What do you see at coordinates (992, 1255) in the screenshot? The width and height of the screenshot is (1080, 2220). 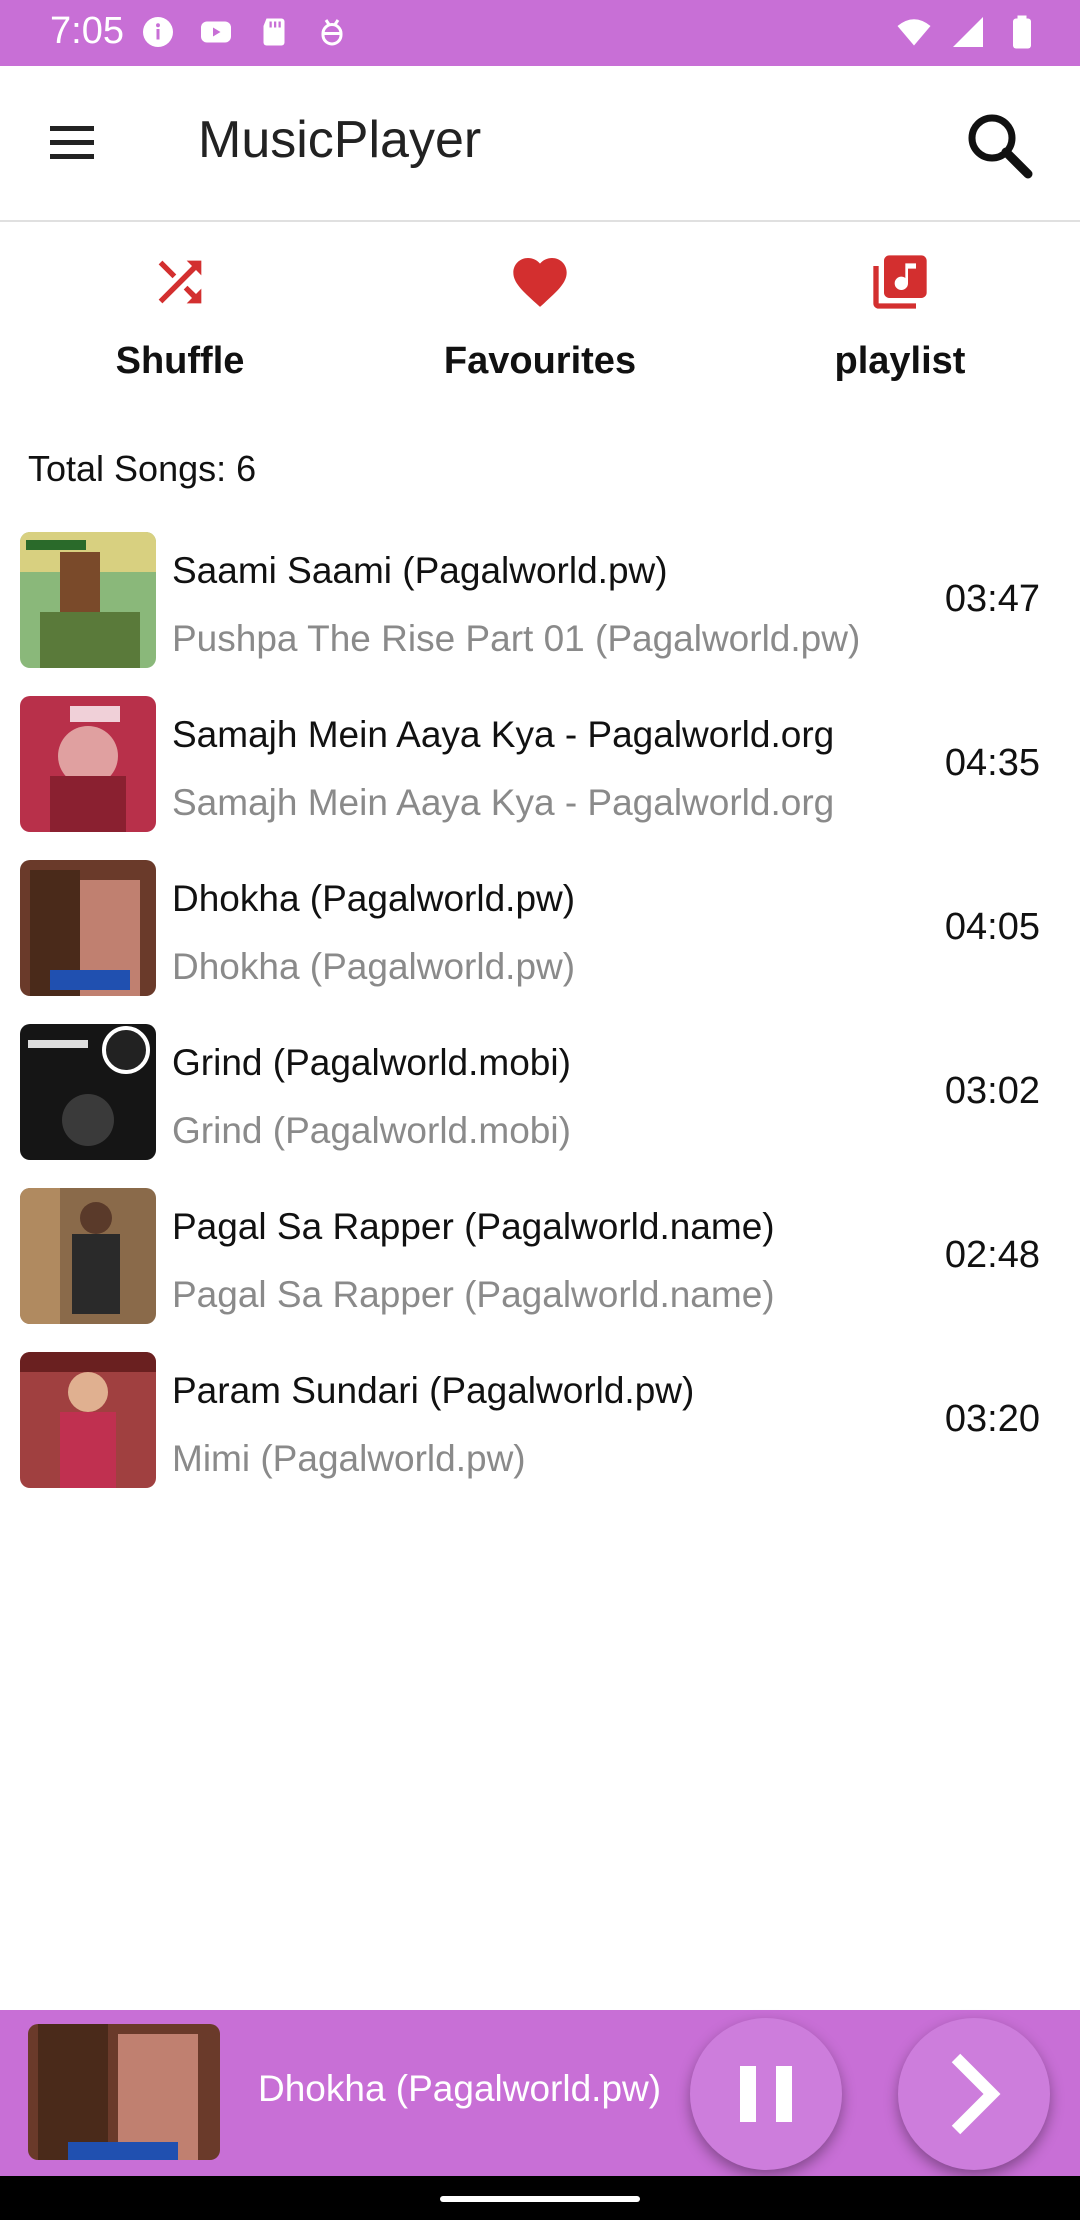 I see `song-duration: 02:48` at bounding box center [992, 1255].